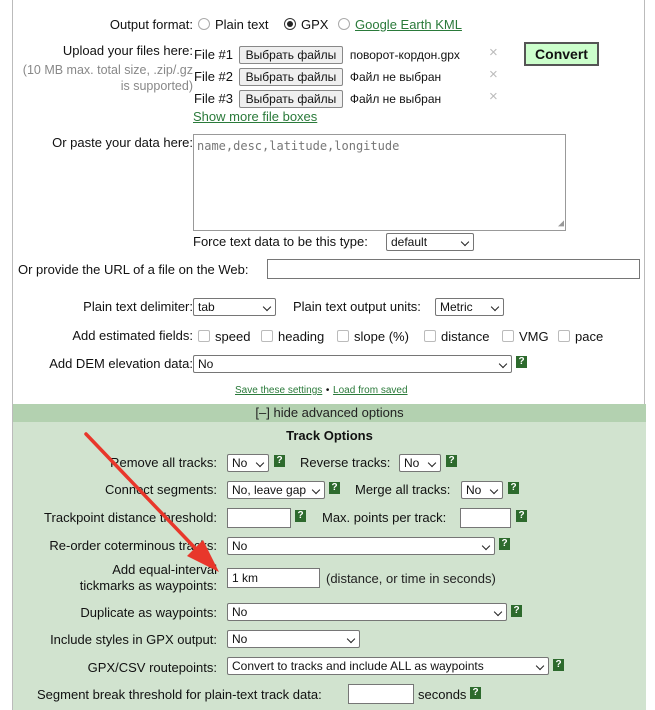 This screenshot has height=710, width=655. What do you see at coordinates (373, 336) in the screenshot?
I see `checkbox-slope: slope (%)` at bounding box center [373, 336].